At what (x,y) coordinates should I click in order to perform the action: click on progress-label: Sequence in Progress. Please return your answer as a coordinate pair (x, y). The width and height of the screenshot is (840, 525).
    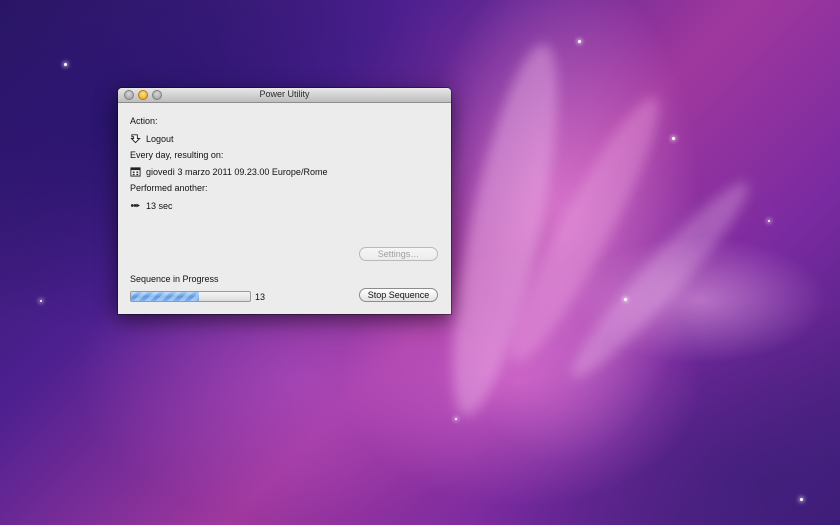
    Looking at the image, I should click on (174, 279).